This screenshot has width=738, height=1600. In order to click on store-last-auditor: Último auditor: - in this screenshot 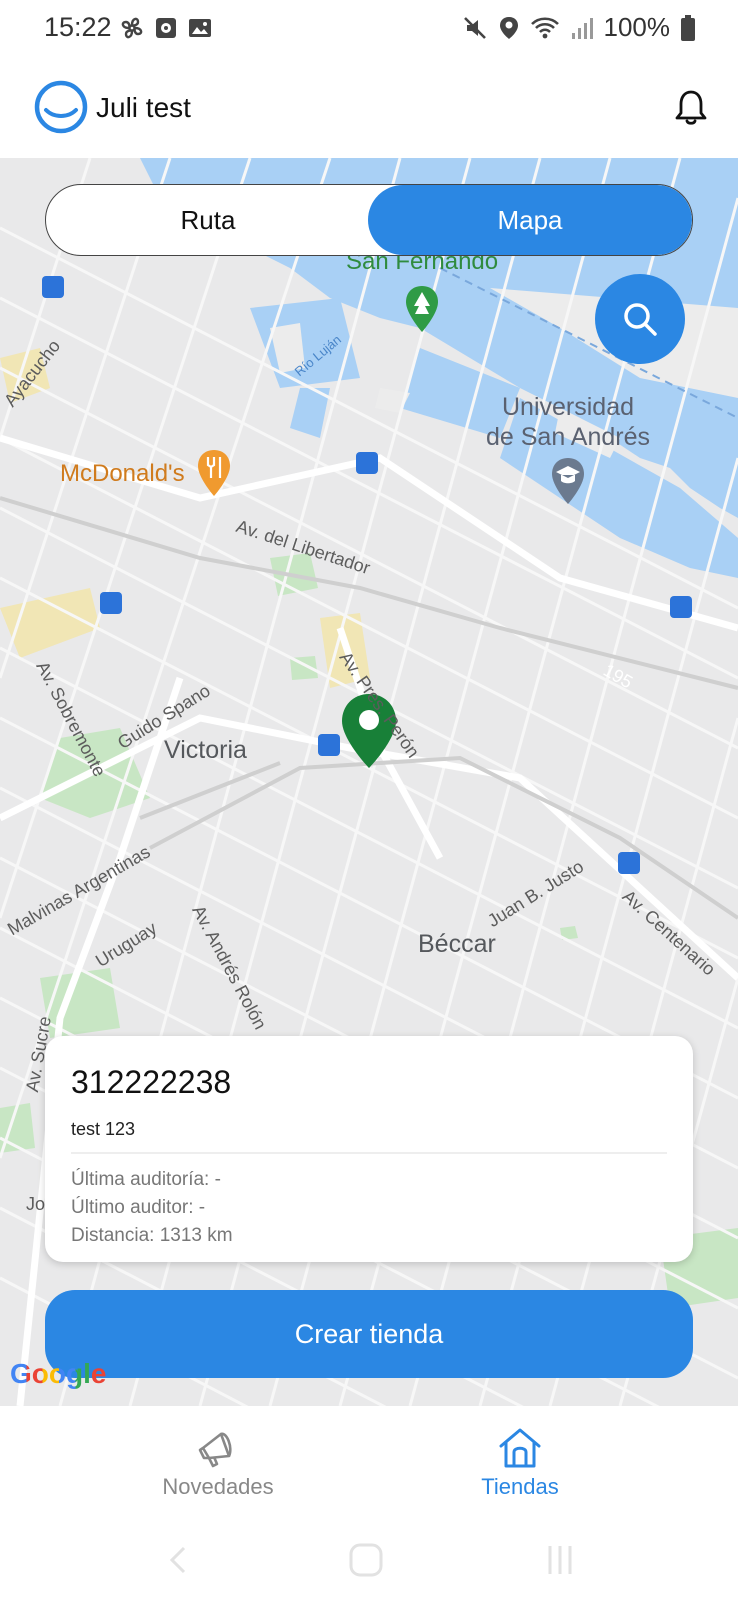, I will do `click(138, 1207)`.